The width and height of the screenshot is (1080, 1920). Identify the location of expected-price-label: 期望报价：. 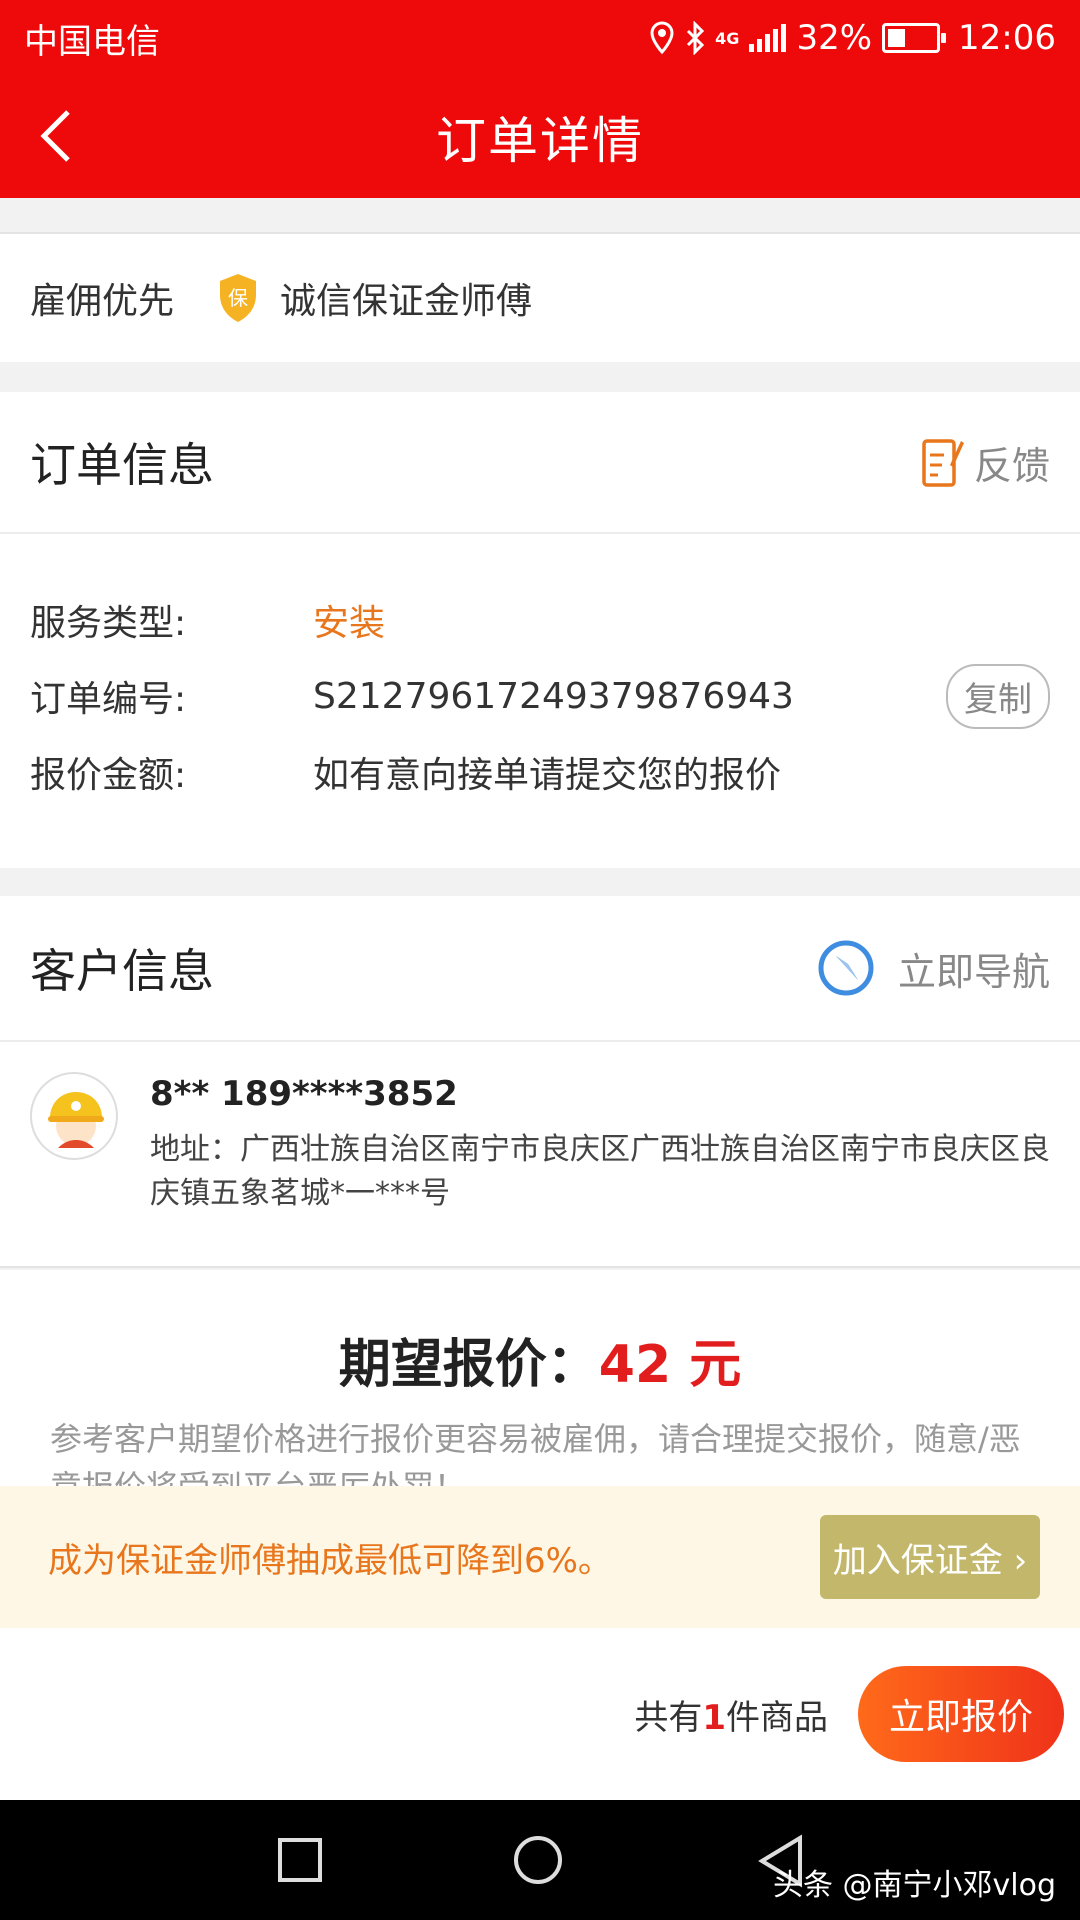
(468, 1365).